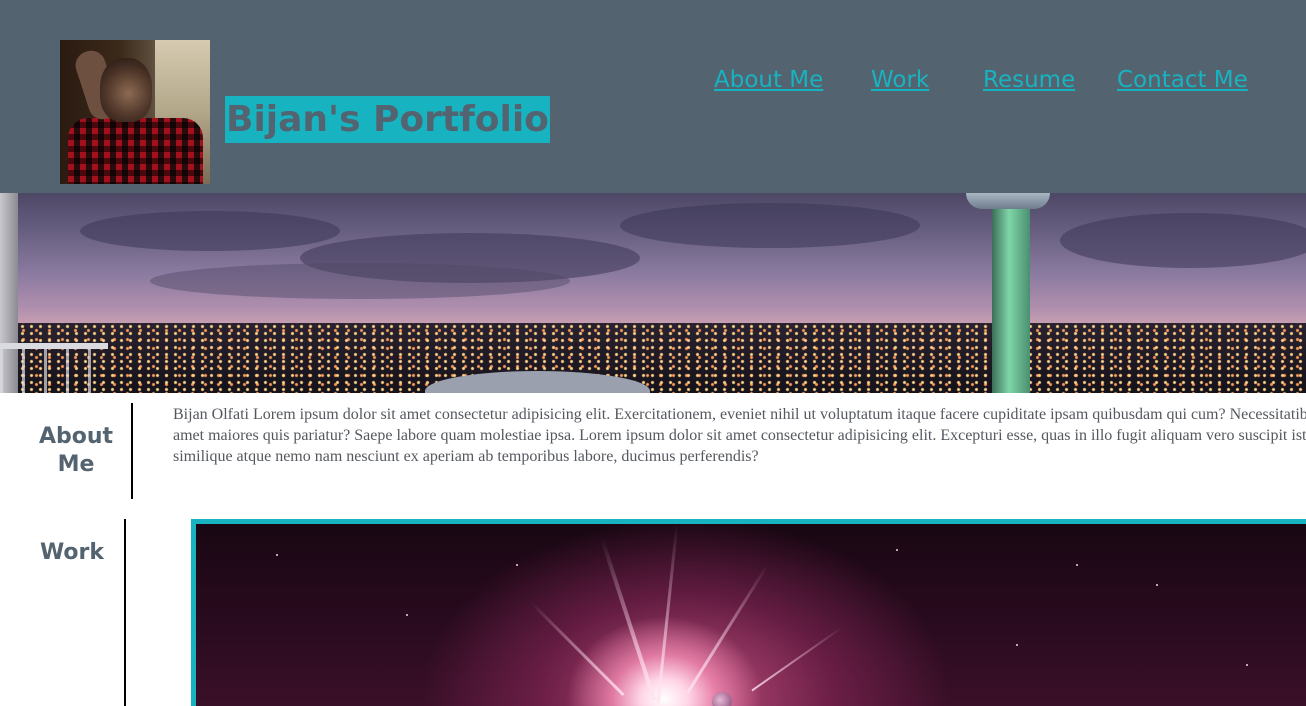 The width and height of the screenshot is (1306, 706). What do you see at coordinates (125, 612) in the screenshot?
I see `work-section-divider` at bounding box center [125, 612].